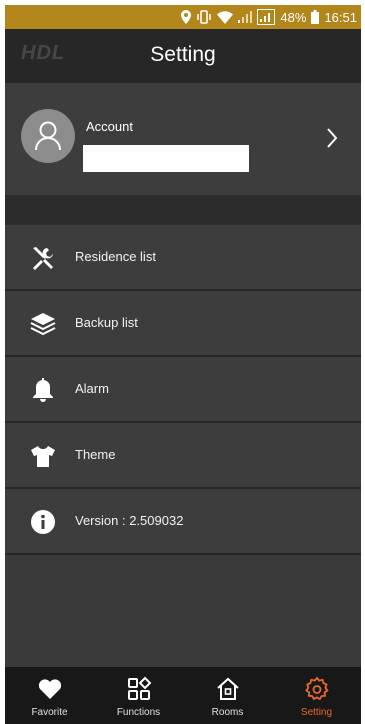 Image resolution: width=365 pixels, height=724 pixels. I want to click on bell-icon, so click(43, 390).